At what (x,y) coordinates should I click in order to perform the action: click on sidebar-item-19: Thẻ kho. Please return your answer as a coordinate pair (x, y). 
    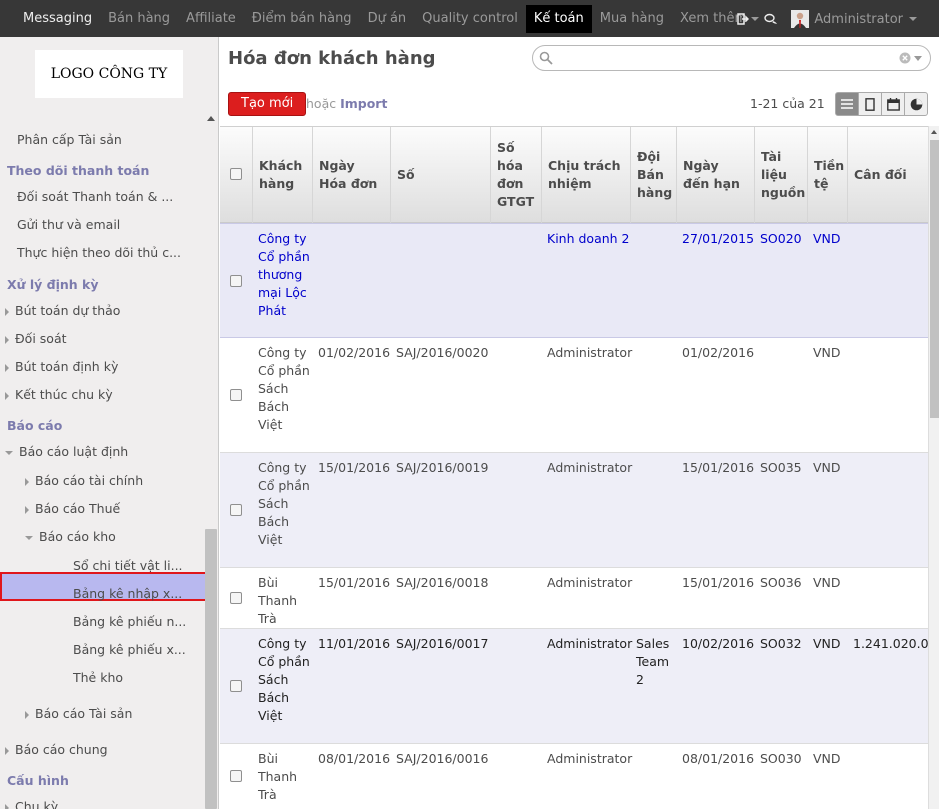
    Looking at the image, I should click on (98, 677).